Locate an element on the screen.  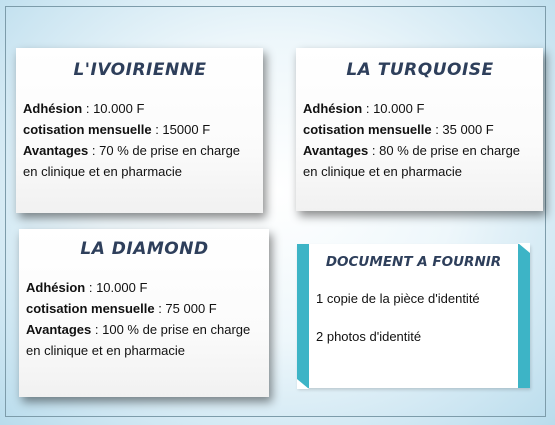
cotisation-row: cotisation mensuelle : 35 000 F is located at coordinates (420, 129).